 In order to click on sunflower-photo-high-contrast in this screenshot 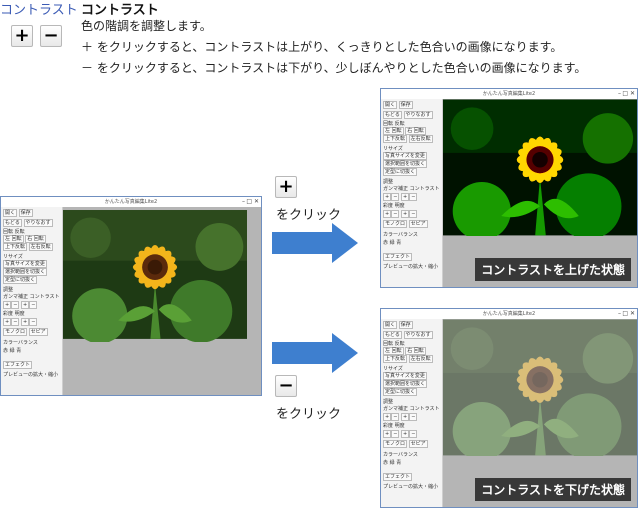, I will do `click(540, 167)`.